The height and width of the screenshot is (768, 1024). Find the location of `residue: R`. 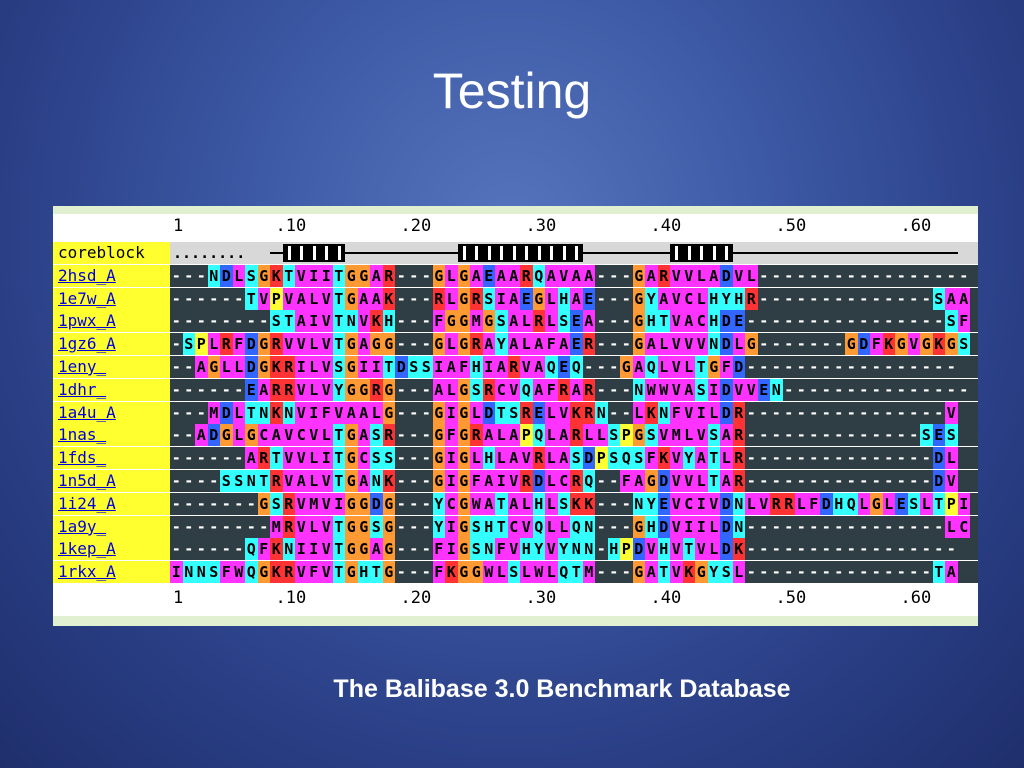

residue: R is located at coordinates (538, 321).